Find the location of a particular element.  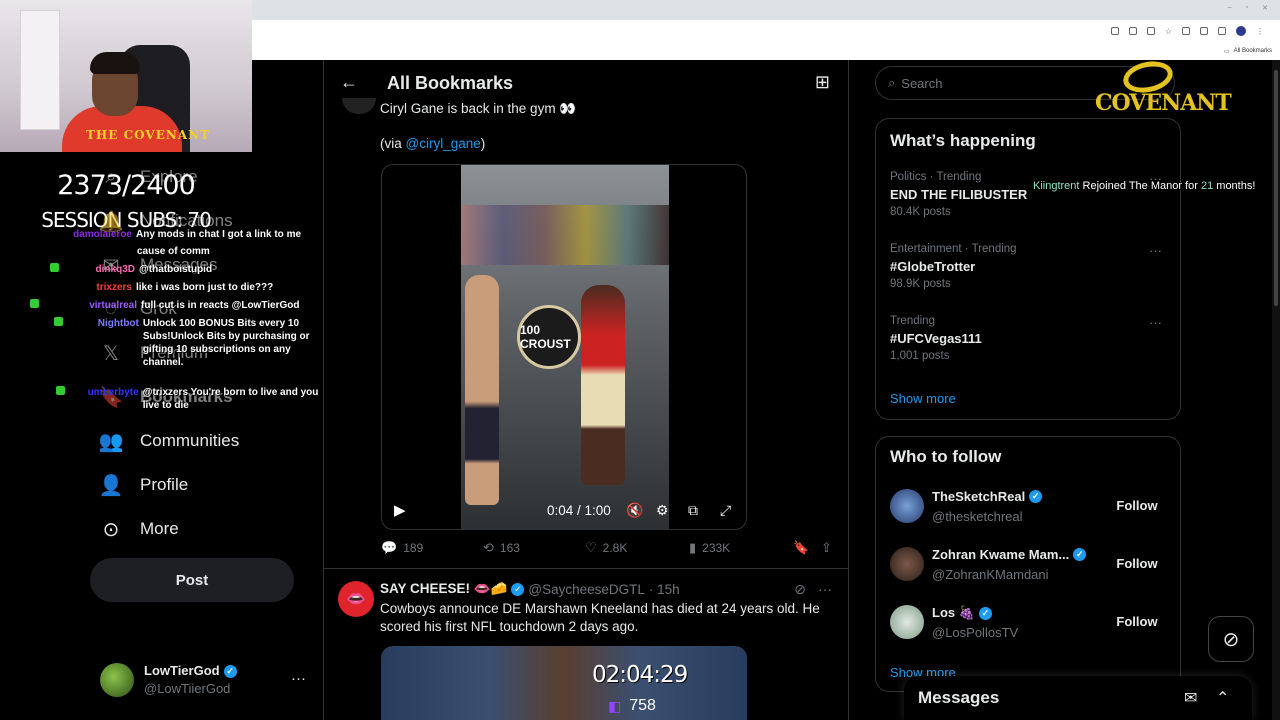

tweet-avatar: 👄 is located at coordinates (356, 599).